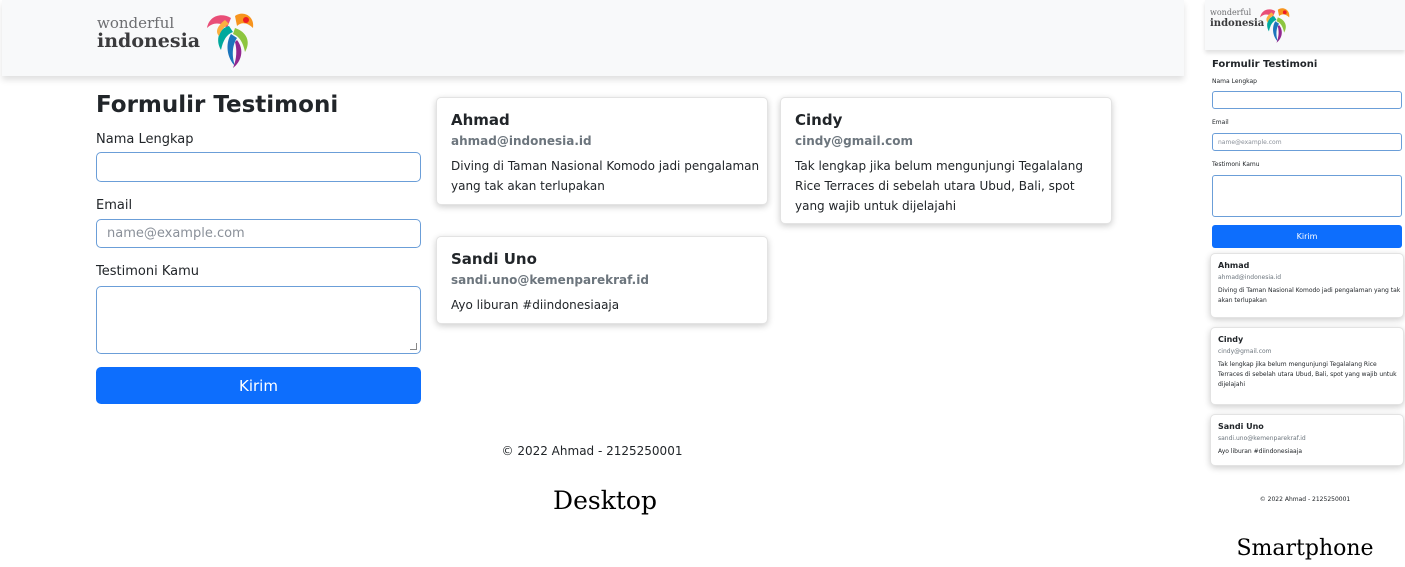 Image resolution: width=1405 pixels, height=567 pixels. I want to click on caption-smartphone: Smartphone, so click(1305, 548).